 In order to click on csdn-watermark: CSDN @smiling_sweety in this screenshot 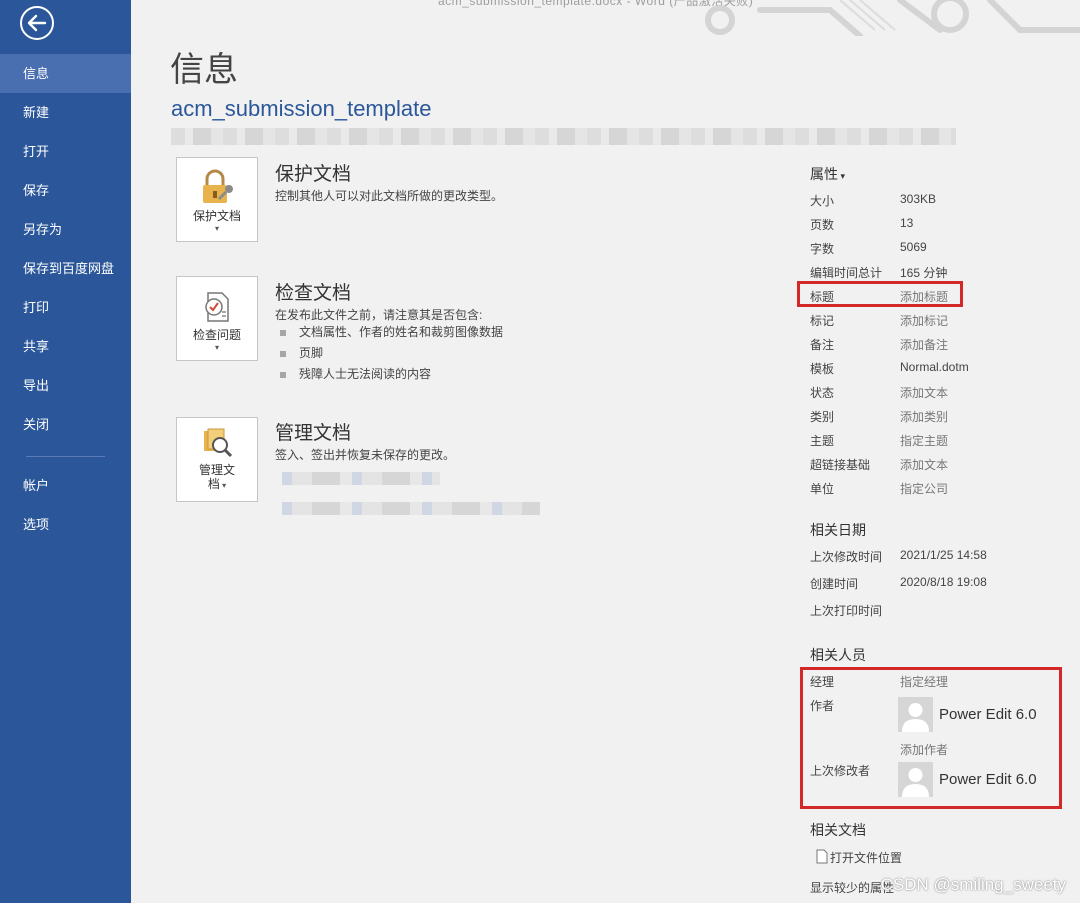, I will do `click(973, 884)`.